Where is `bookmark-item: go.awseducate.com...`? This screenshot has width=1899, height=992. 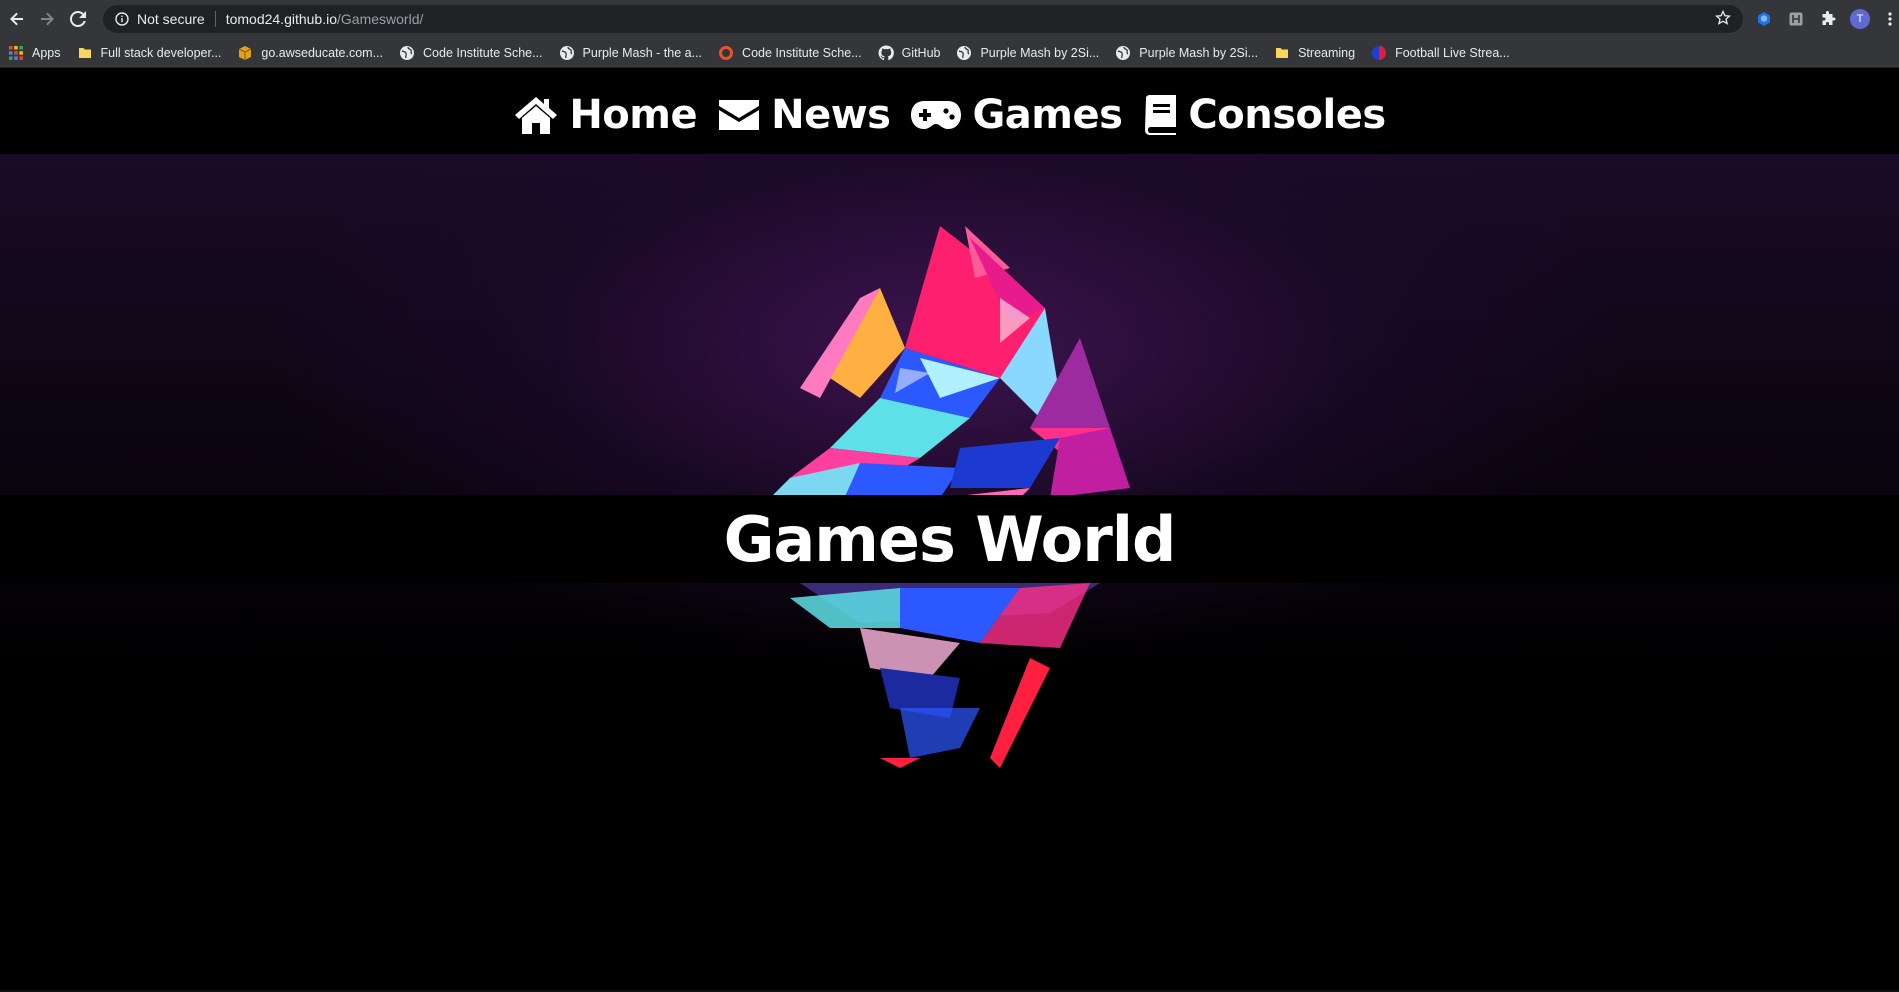
bookmark-item: go.awseducate.com... is located at coordinates (310, 53).